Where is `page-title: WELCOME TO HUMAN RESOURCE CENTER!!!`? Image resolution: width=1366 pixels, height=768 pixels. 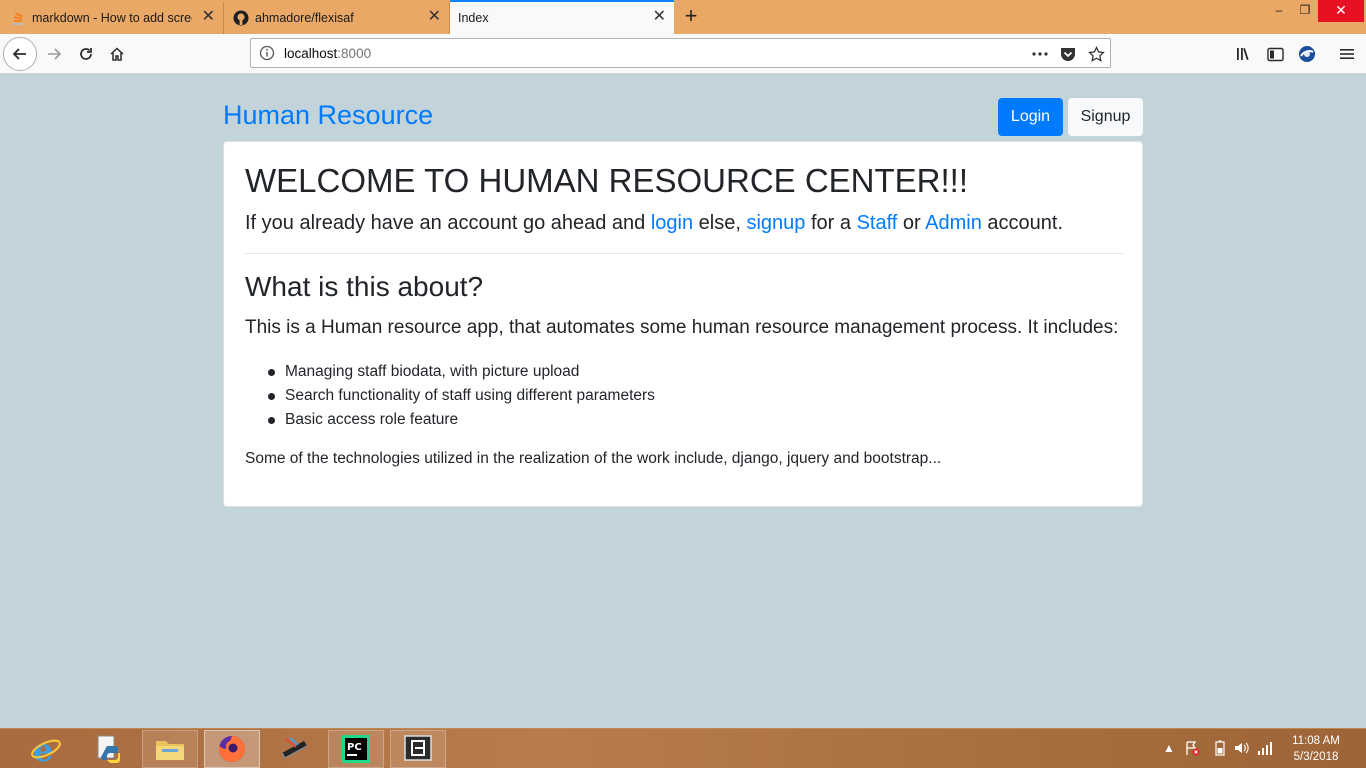
page-title: WELCOME TO HUMAN RESOURCE CENTER!!! is located at coordinates (607, 180).